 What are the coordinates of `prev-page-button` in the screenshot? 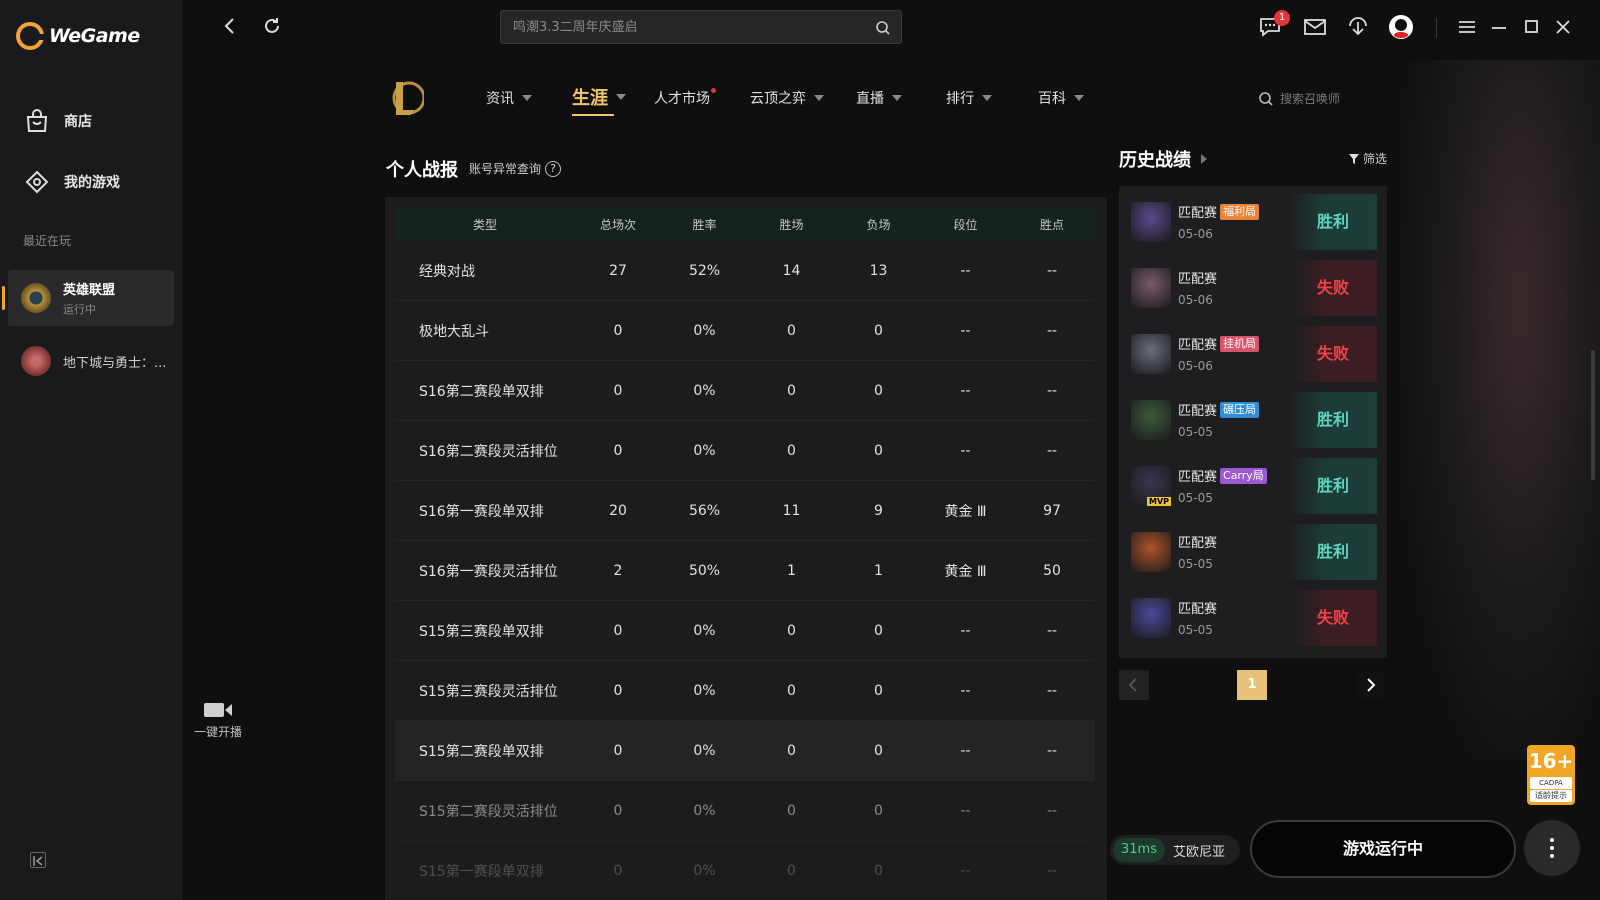 It's located at (1134, 685).